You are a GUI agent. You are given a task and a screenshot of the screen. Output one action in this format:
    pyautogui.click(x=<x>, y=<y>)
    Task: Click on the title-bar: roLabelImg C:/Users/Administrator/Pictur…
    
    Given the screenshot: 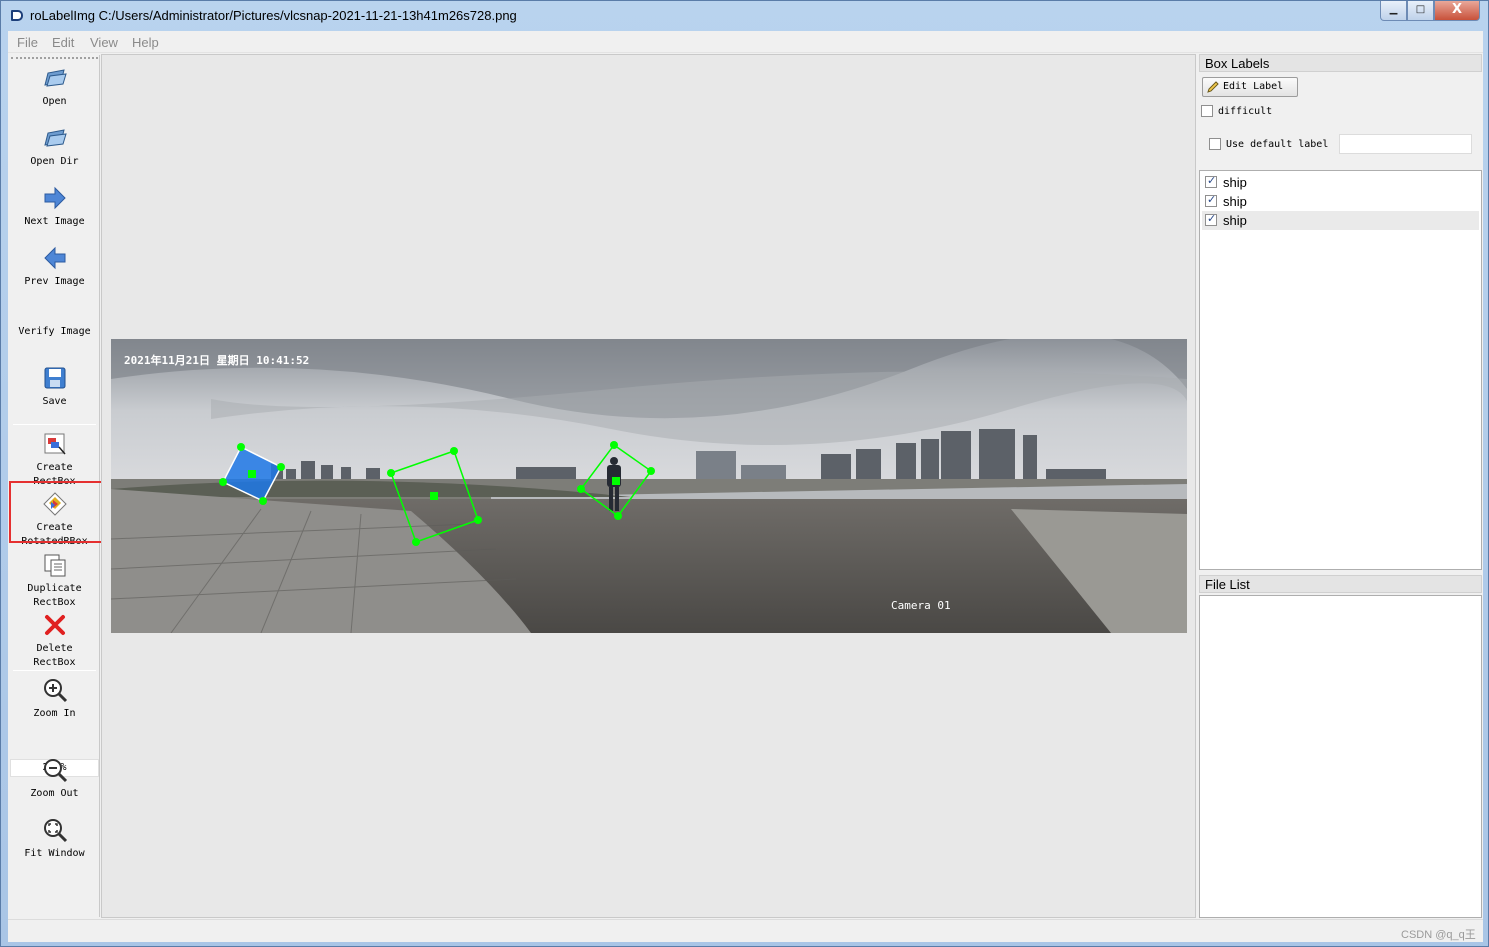 What is the action you would take?
    pyautogui.click(x=744, y=16)
    